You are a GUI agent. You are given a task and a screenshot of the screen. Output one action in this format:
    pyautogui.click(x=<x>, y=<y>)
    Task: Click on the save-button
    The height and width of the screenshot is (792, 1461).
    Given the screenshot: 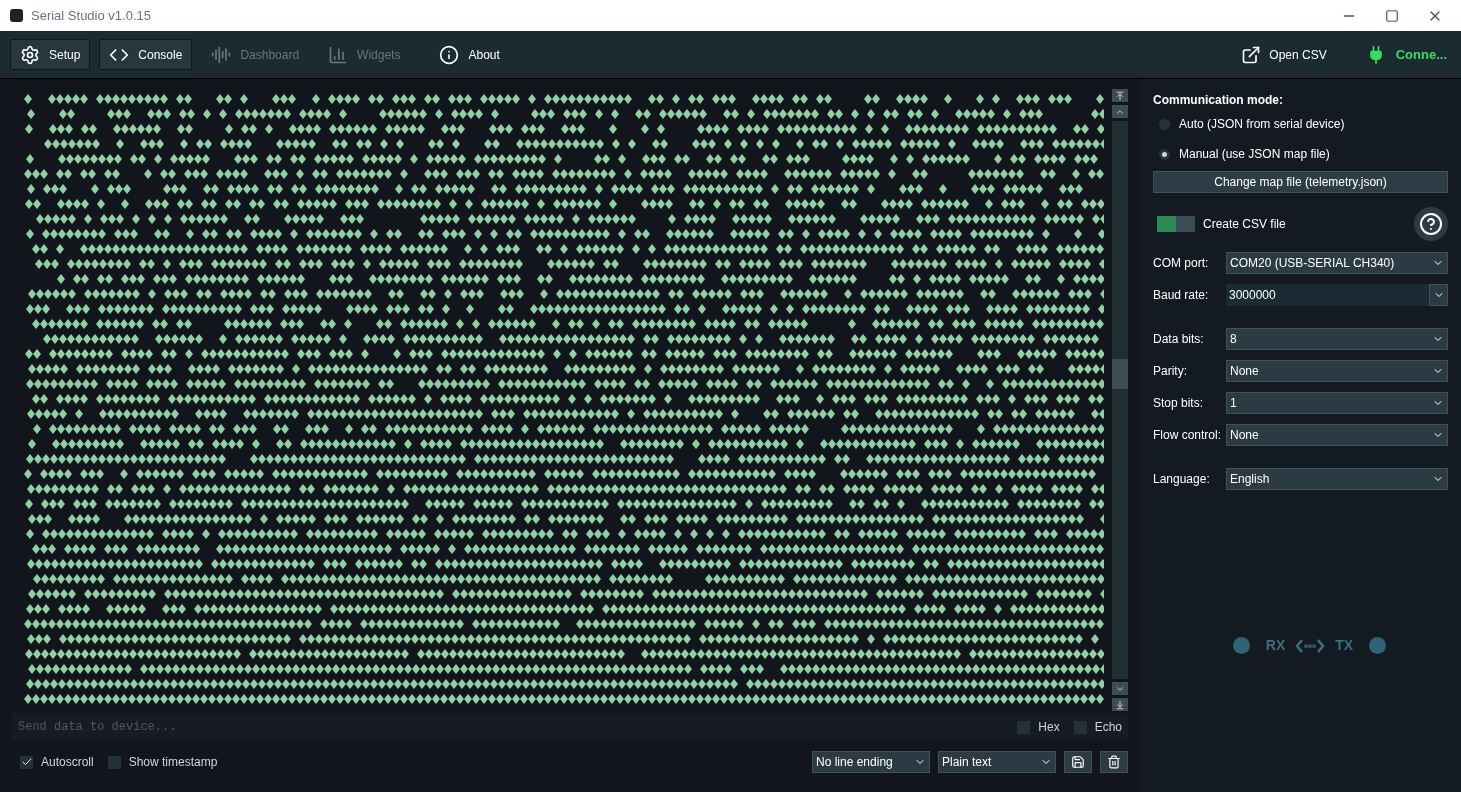 What is the action you would take?
    pyautogui.click(x=1078, y=762)
    